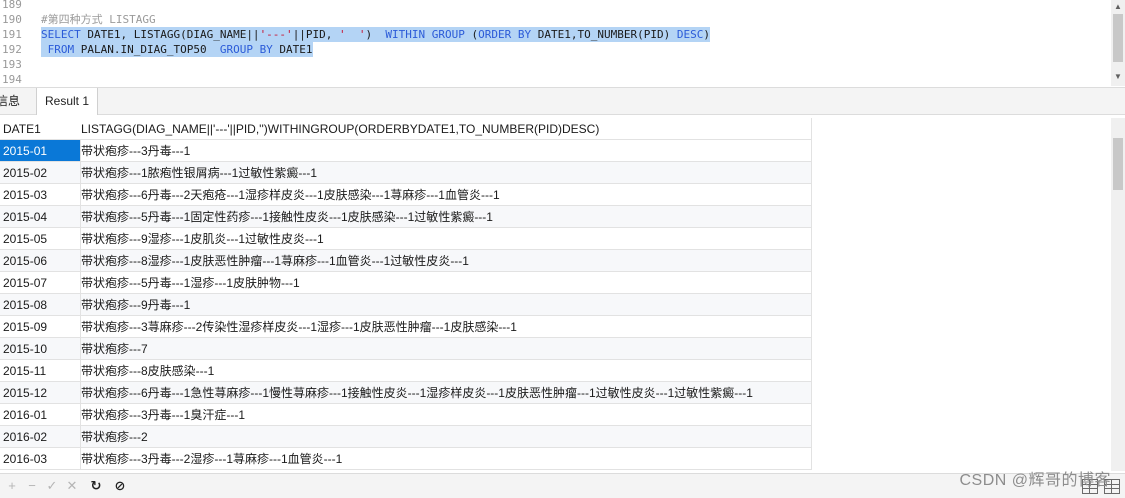 This screenshot has width=1125, height=498. Describe the element at coordinates (1118, 77) in the screenshot. I see `scroll-down-icon: ▼` at that location.